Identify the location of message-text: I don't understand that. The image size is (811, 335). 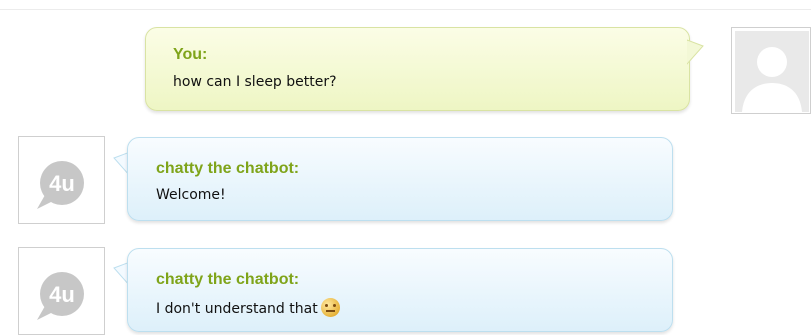
(237, 309).